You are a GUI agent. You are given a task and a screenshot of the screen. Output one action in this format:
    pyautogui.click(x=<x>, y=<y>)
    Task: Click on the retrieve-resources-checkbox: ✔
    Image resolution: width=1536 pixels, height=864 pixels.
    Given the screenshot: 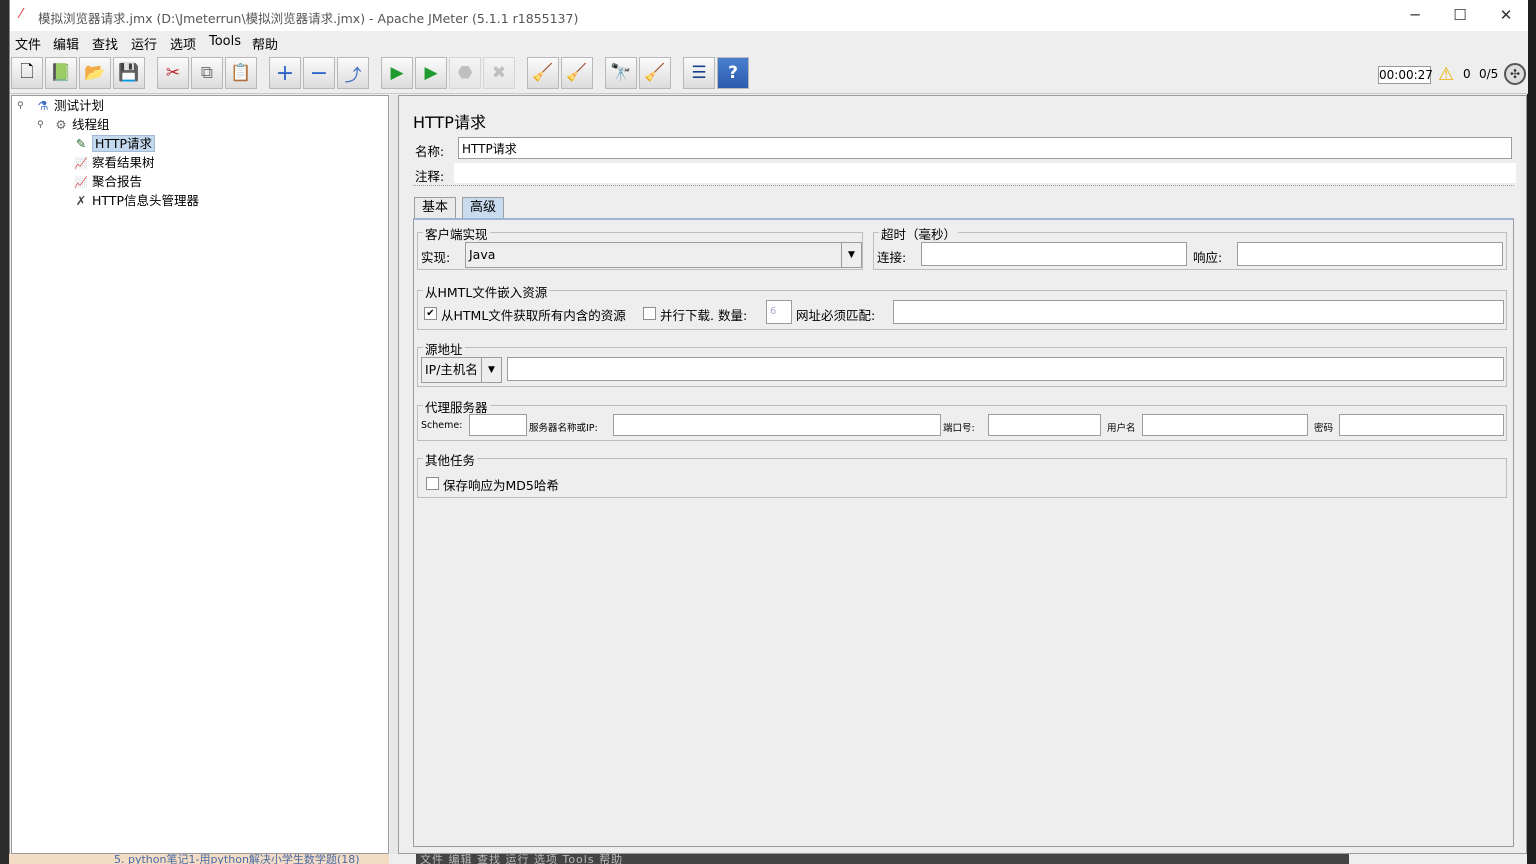 What is the action you would take?
    pyautogui.click(x=430, y=313)
    